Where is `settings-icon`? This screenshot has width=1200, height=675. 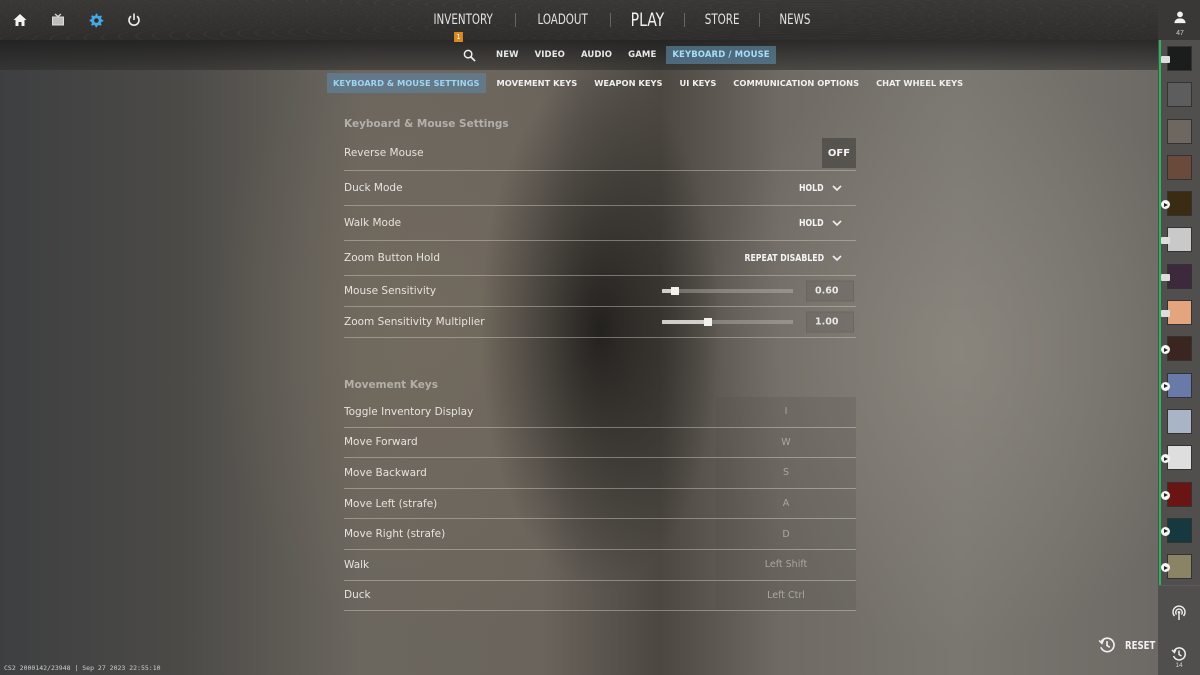 settings-icon is located at coordinates (96, 20).